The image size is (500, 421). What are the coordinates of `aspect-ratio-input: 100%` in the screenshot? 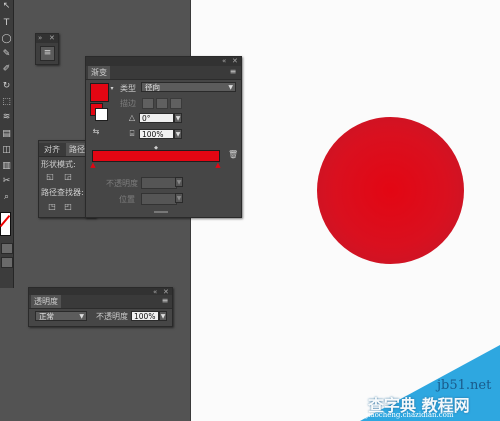 It's located at (156, 134).